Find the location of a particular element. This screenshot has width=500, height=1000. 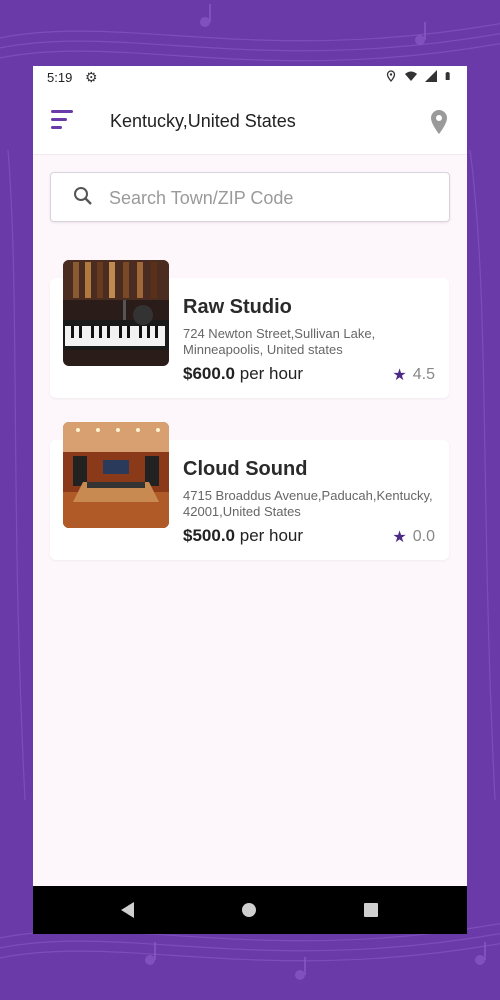

recent-apps-icon is located at coordinates (371, 910).